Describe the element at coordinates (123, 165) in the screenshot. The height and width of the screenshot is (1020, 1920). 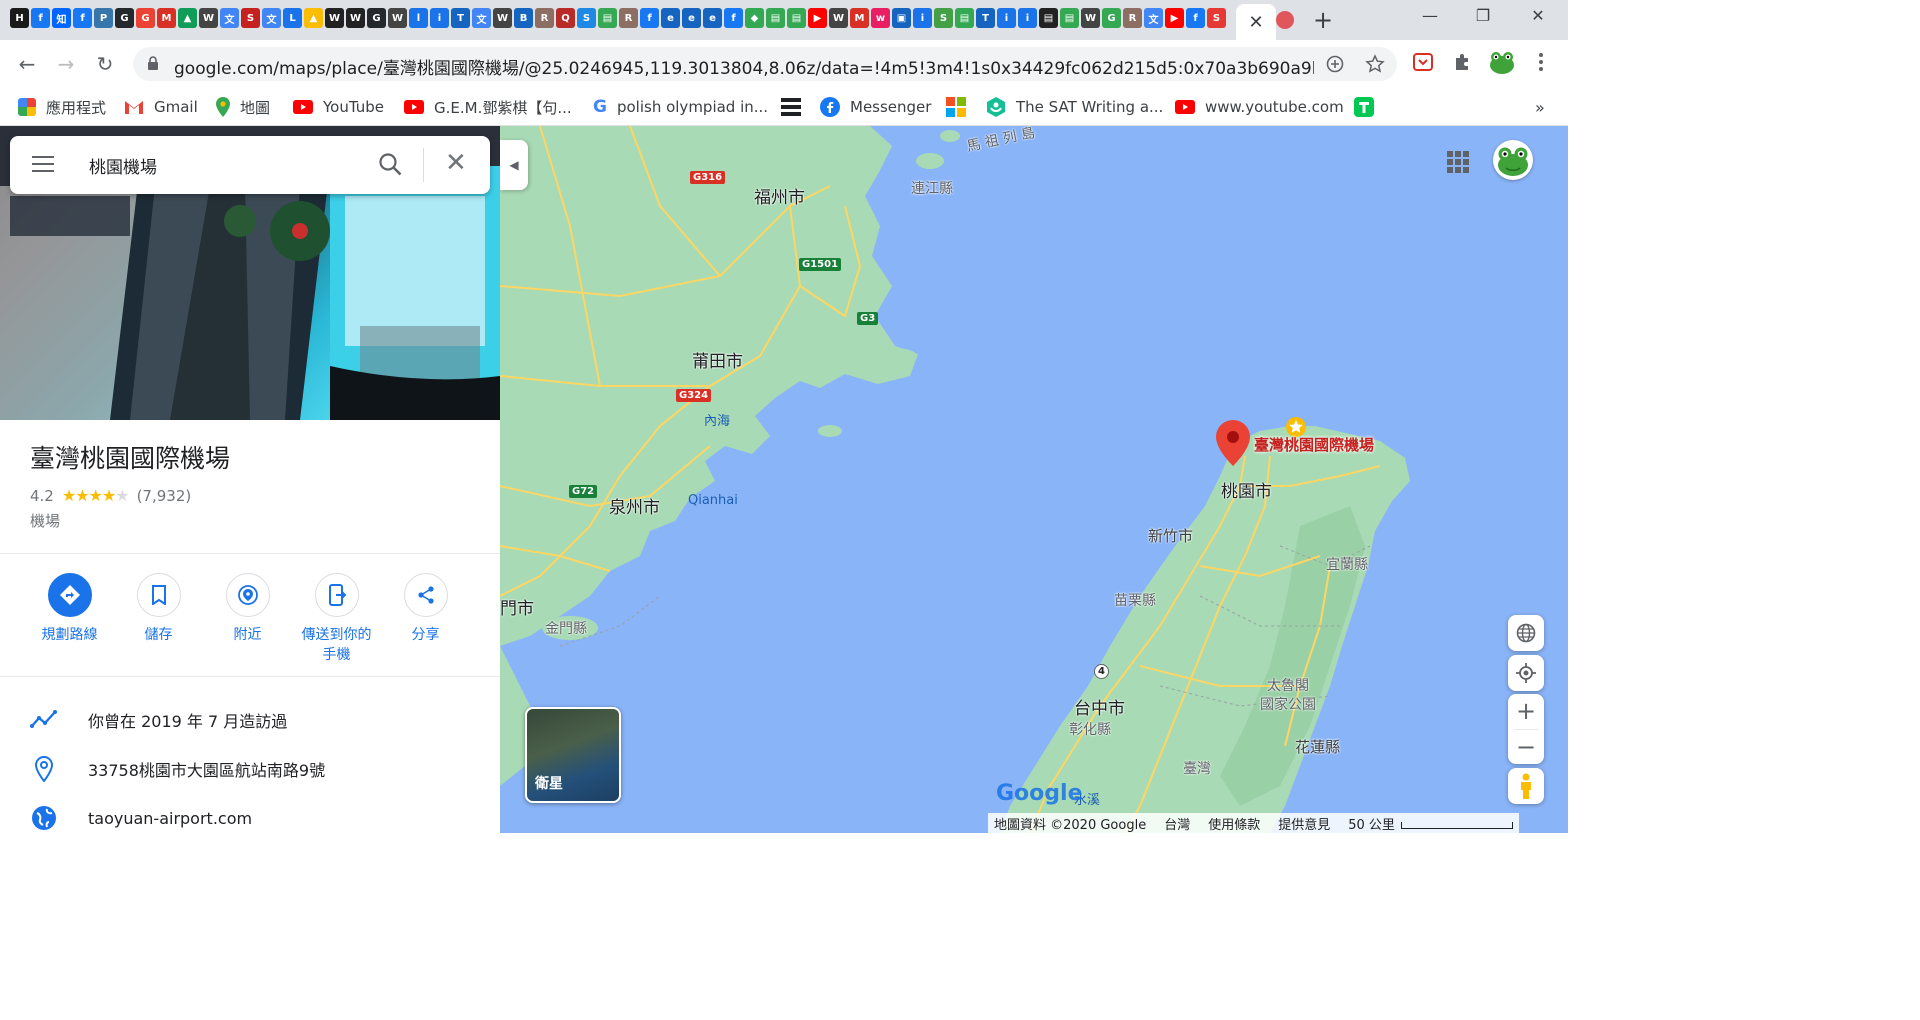
I see `search-input: 桃園機場` at that location.